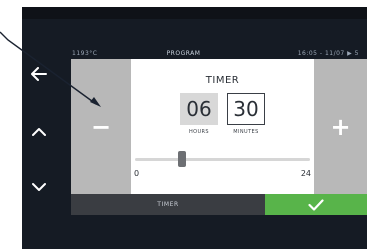  Describe the element at coordinates (305, 173) in the screenshot. I see `slider-max-label: 24` at that location.